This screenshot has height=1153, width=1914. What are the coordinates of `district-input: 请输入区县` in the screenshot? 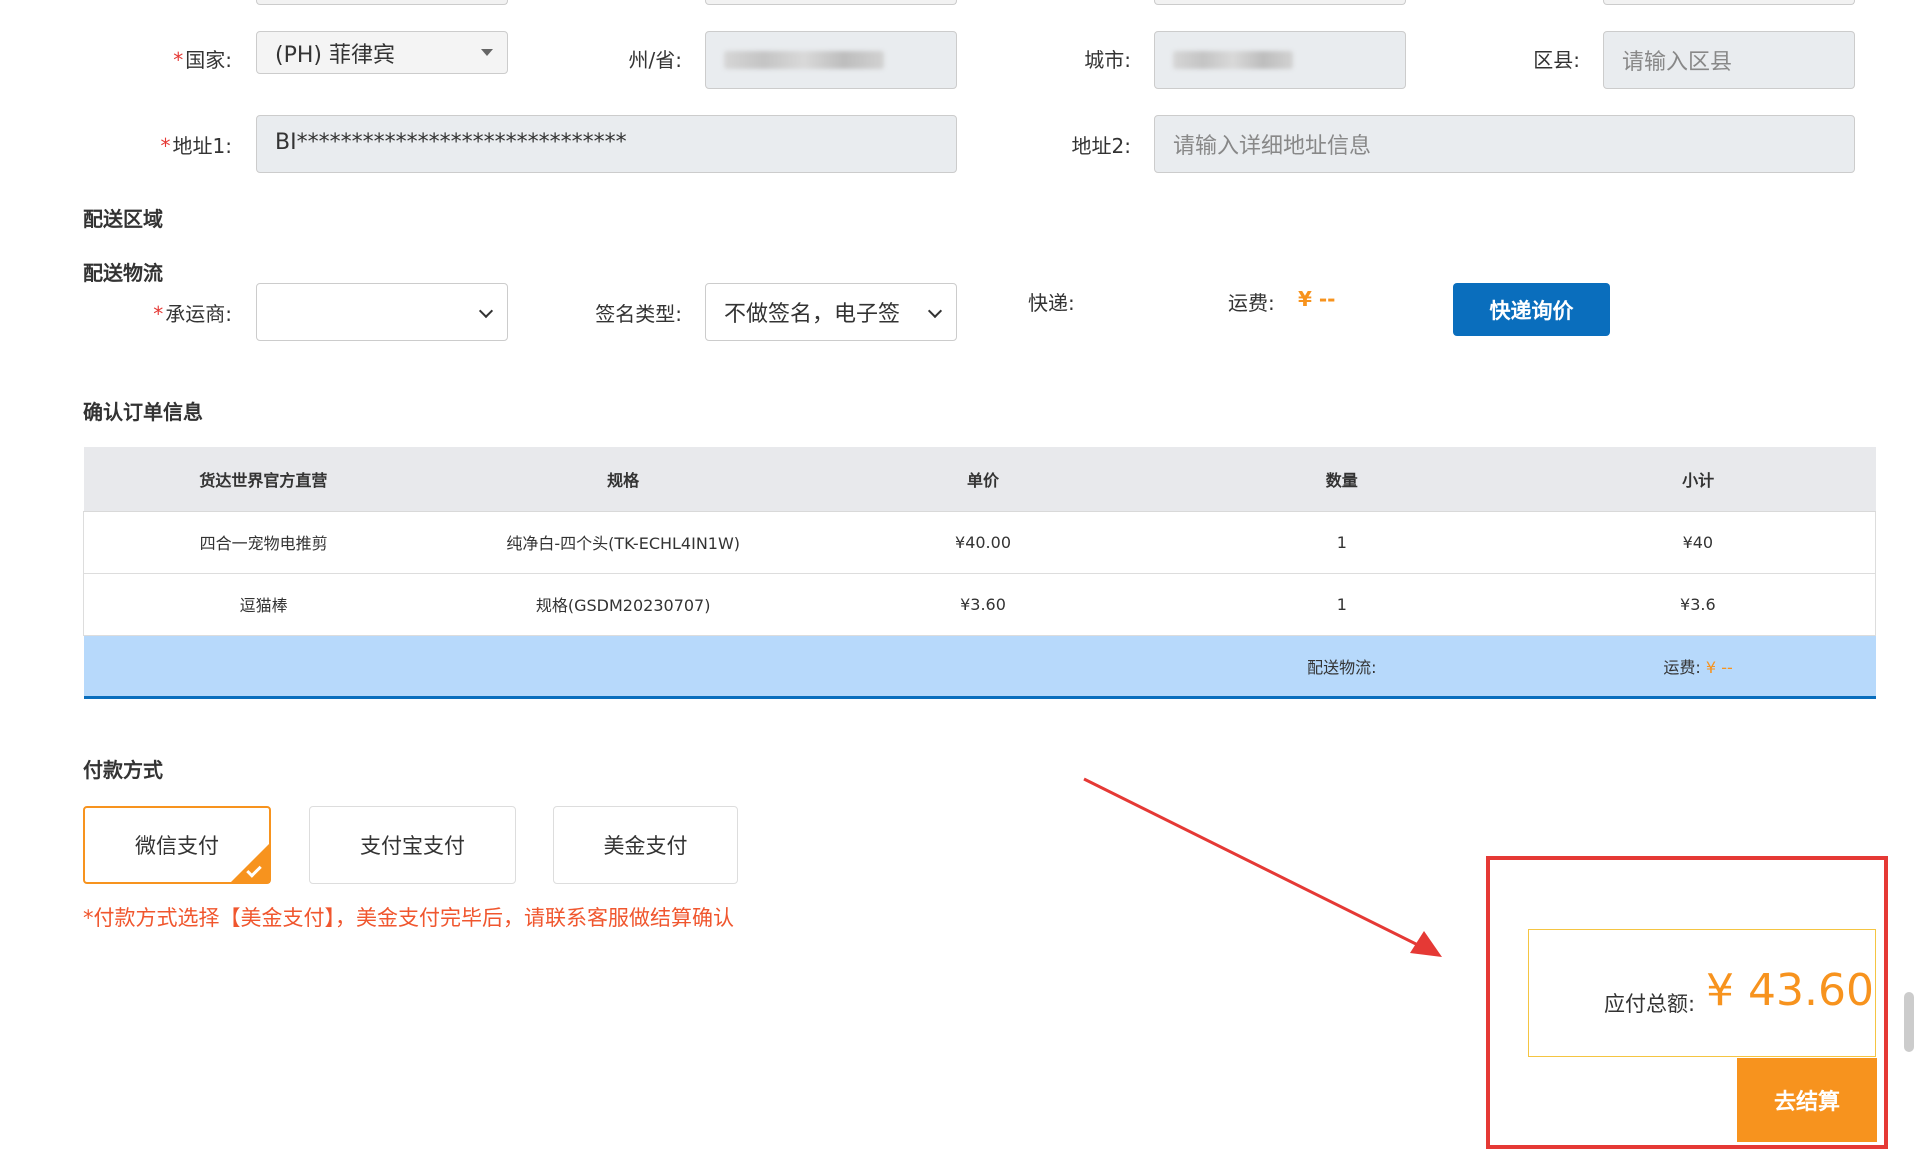 It's located at (1729, 60).